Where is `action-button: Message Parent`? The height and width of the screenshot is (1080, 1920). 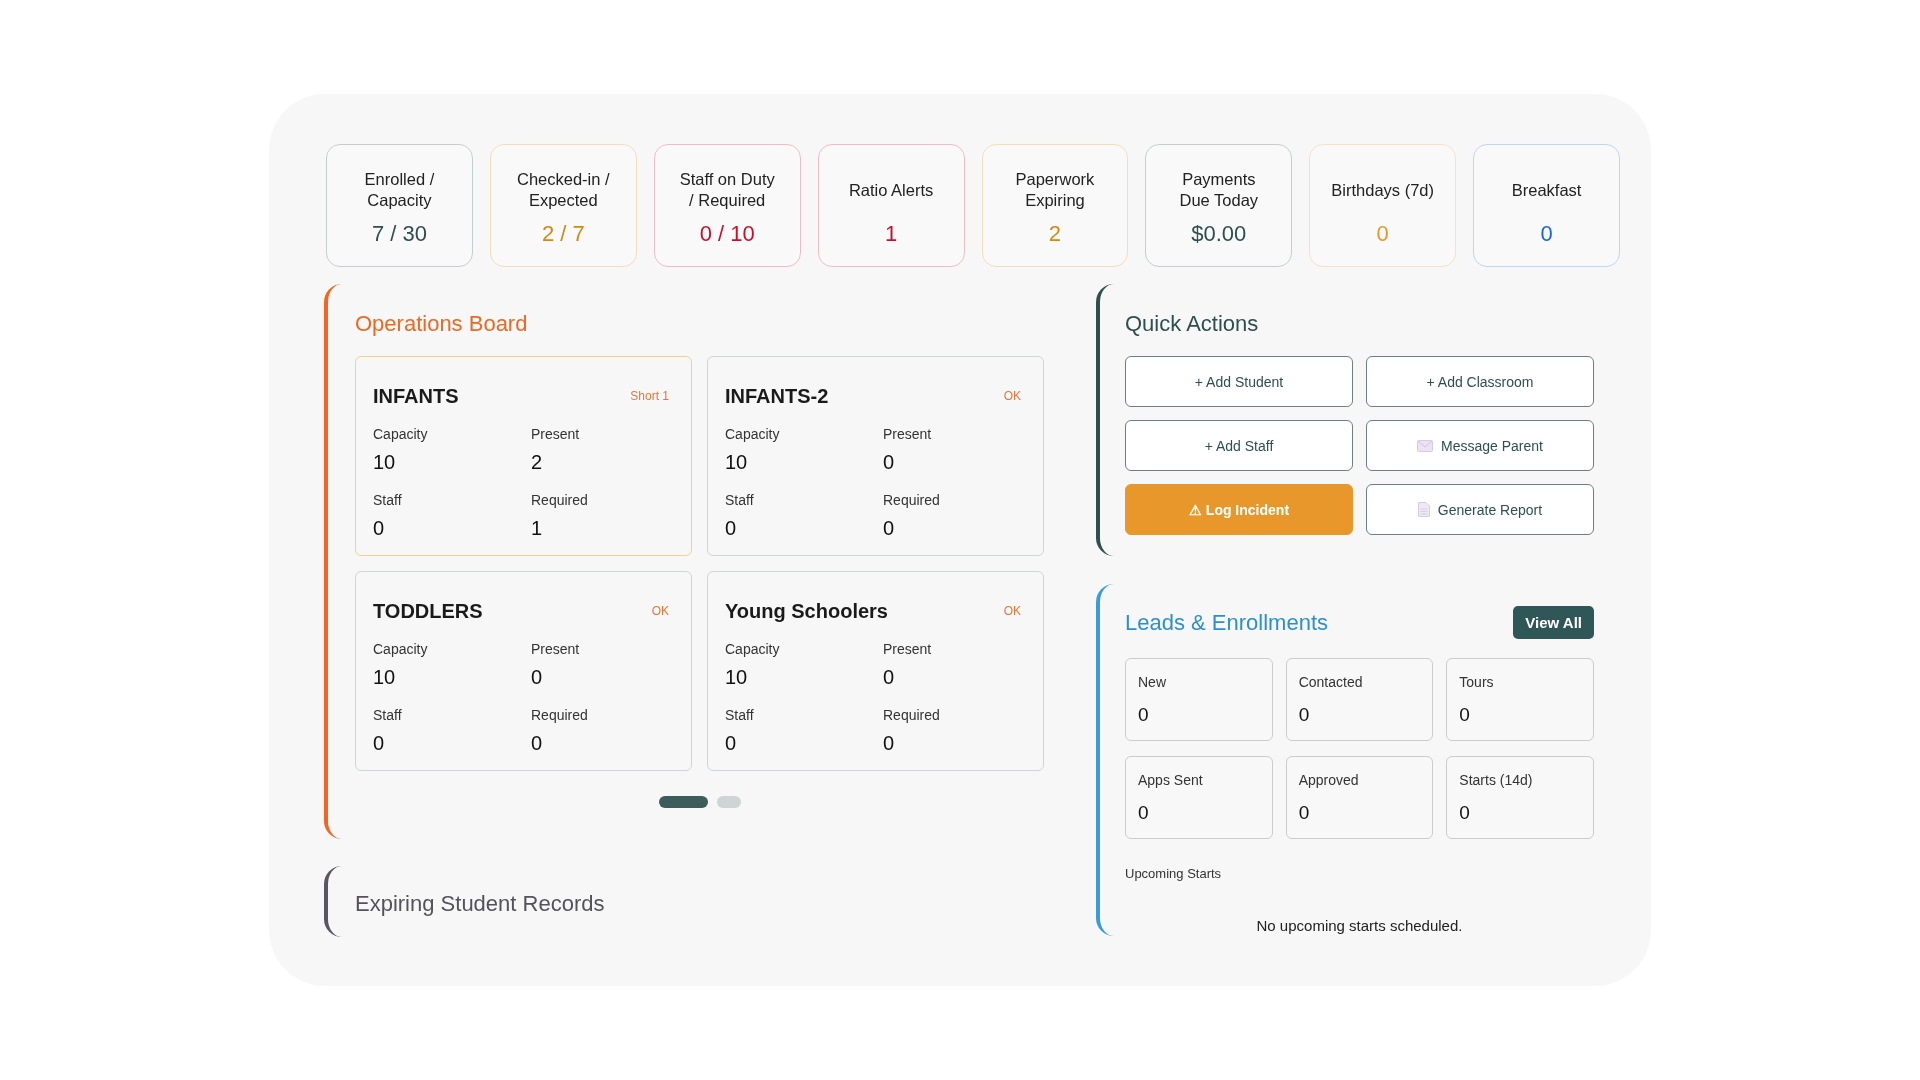
action-button: Message Parent is located at coordinates (1480, 445).